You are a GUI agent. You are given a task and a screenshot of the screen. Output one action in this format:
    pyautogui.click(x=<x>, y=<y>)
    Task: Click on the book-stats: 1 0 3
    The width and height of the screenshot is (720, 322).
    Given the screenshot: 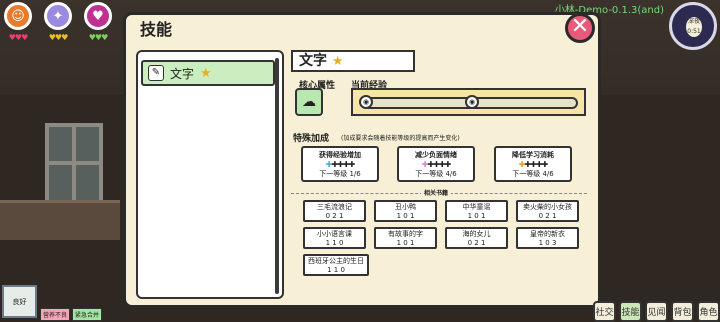 What is the action you would take?
    pyautogui.click(x=547, y=243)
    